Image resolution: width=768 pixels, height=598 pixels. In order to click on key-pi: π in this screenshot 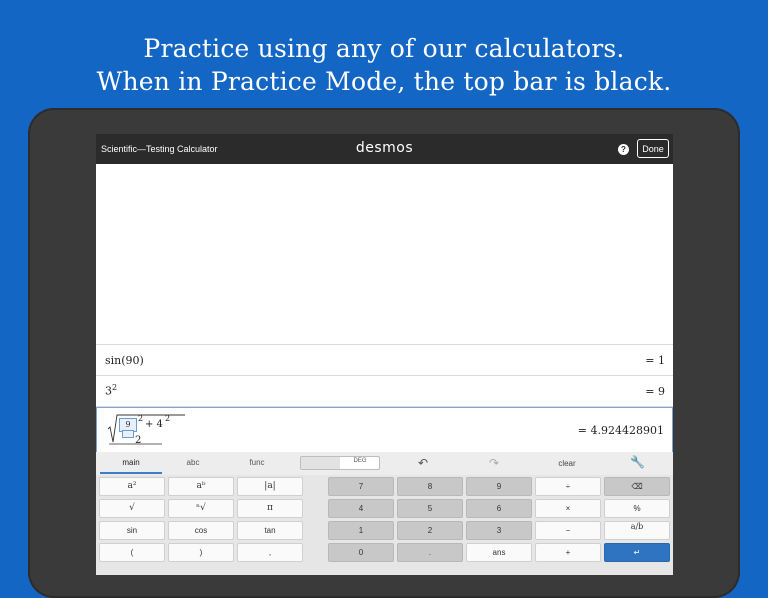, I will do `click(270, 508)`.